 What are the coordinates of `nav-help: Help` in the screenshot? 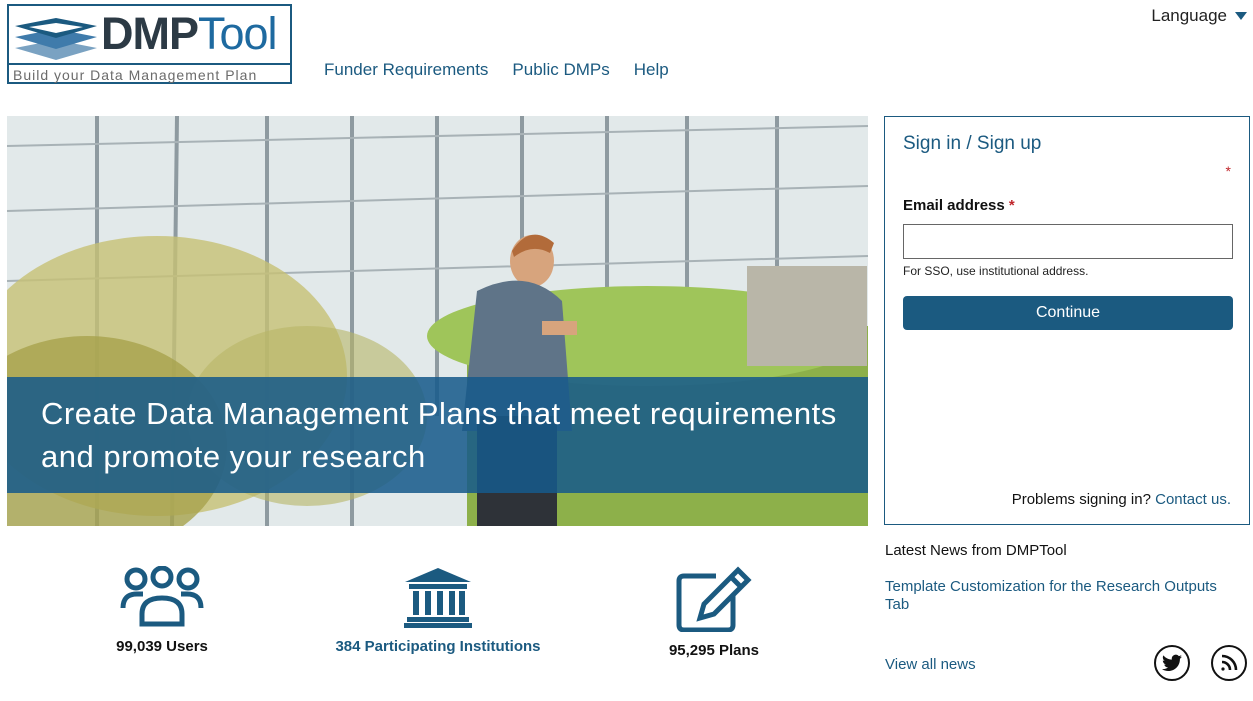 It's located at (651, 70).